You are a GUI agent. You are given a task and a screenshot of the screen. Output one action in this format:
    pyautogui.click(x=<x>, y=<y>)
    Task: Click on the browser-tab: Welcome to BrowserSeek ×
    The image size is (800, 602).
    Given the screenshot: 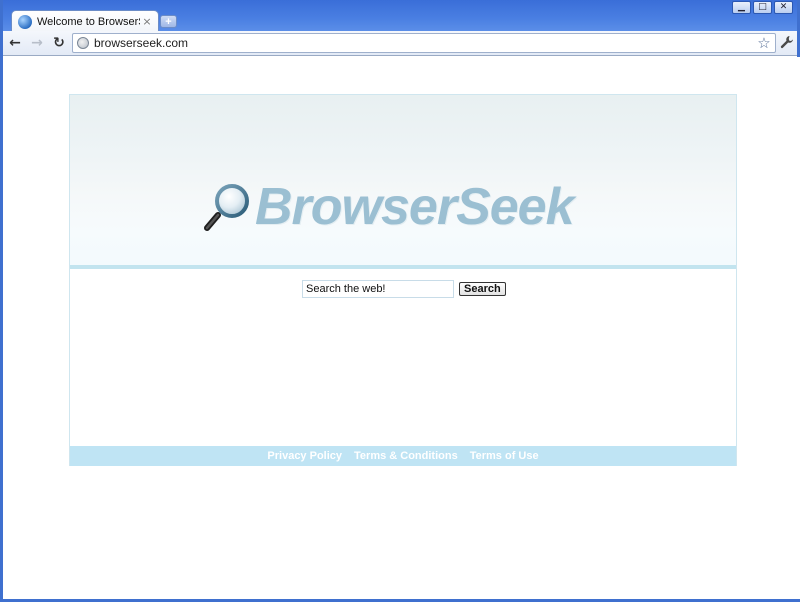 What is the action you would take?
    pyautogui.click(x=85, y=21)
    